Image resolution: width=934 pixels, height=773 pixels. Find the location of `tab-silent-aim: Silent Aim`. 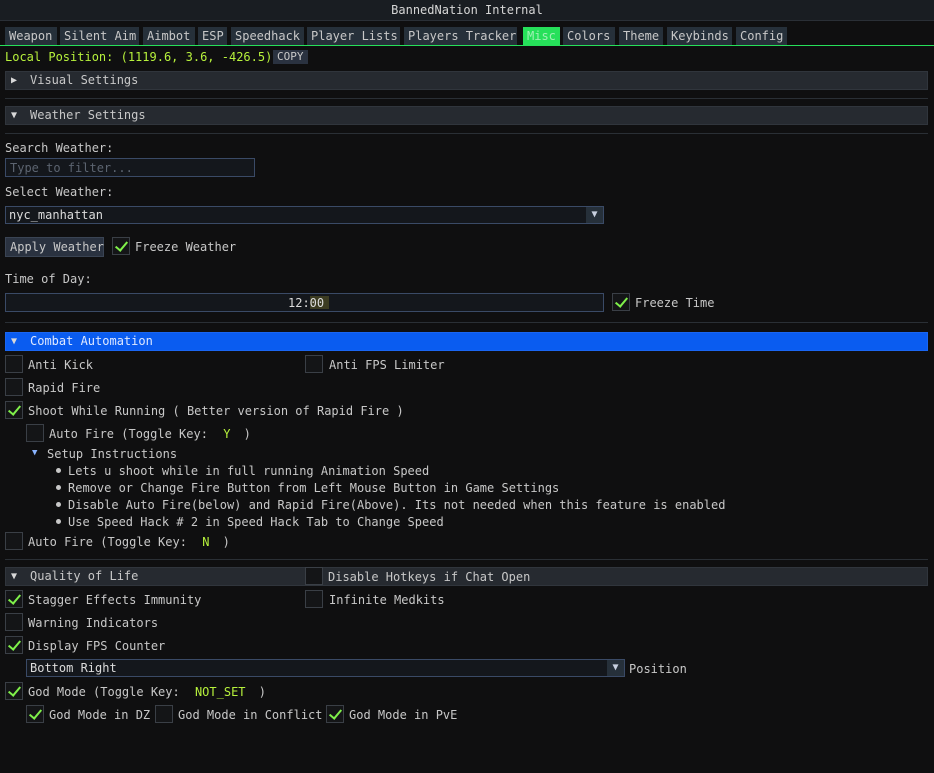

tab-silent-aim: Silent Aim is located at coordinates (99, 36).